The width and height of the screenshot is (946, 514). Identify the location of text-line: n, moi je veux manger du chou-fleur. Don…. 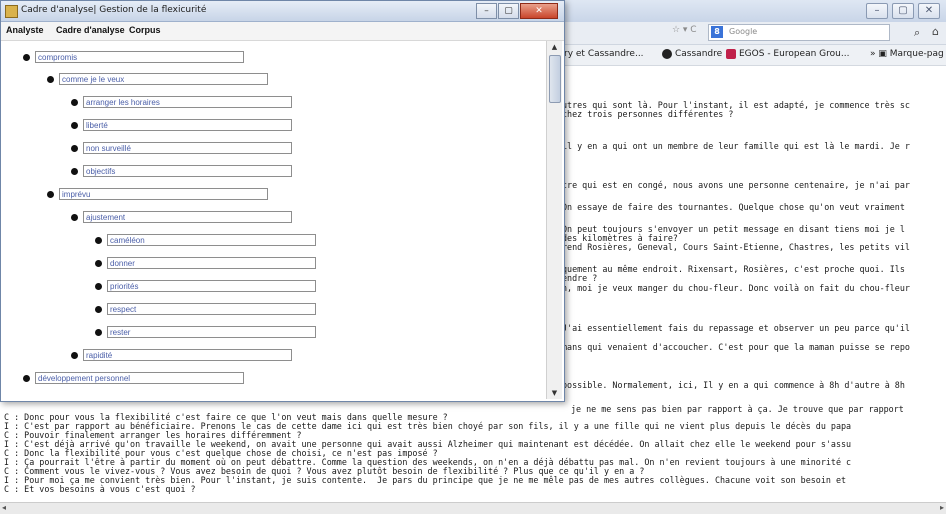
(736, 288).